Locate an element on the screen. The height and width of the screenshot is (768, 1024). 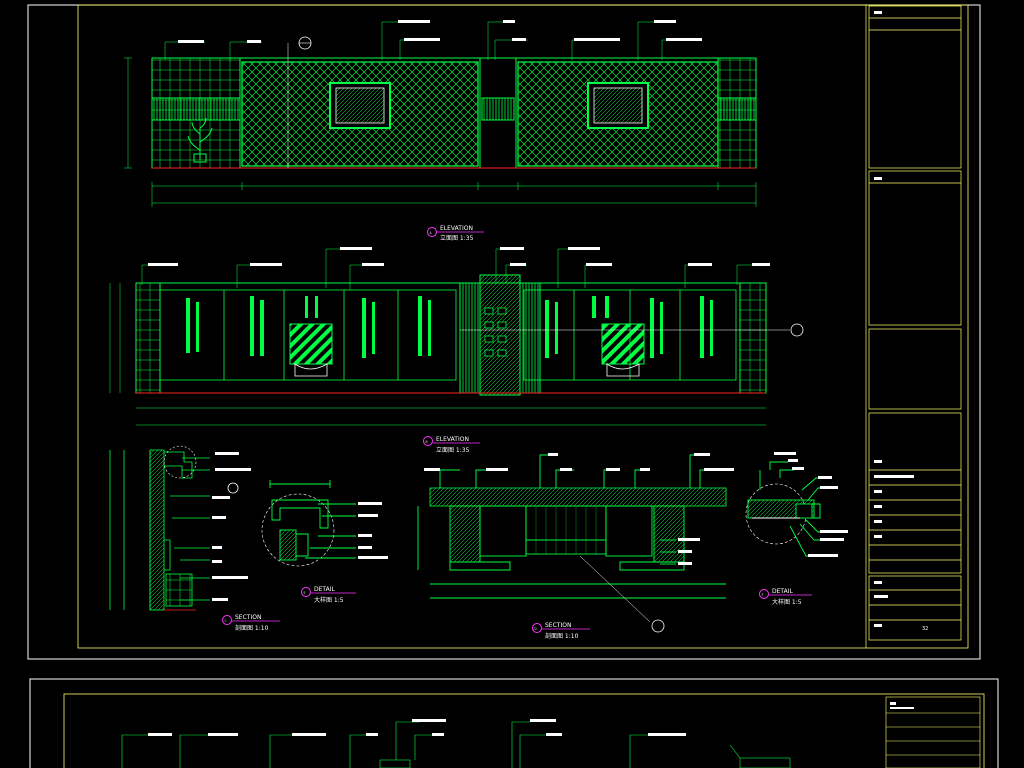
sheet2-border-inner is located at coordinates (524, 730).